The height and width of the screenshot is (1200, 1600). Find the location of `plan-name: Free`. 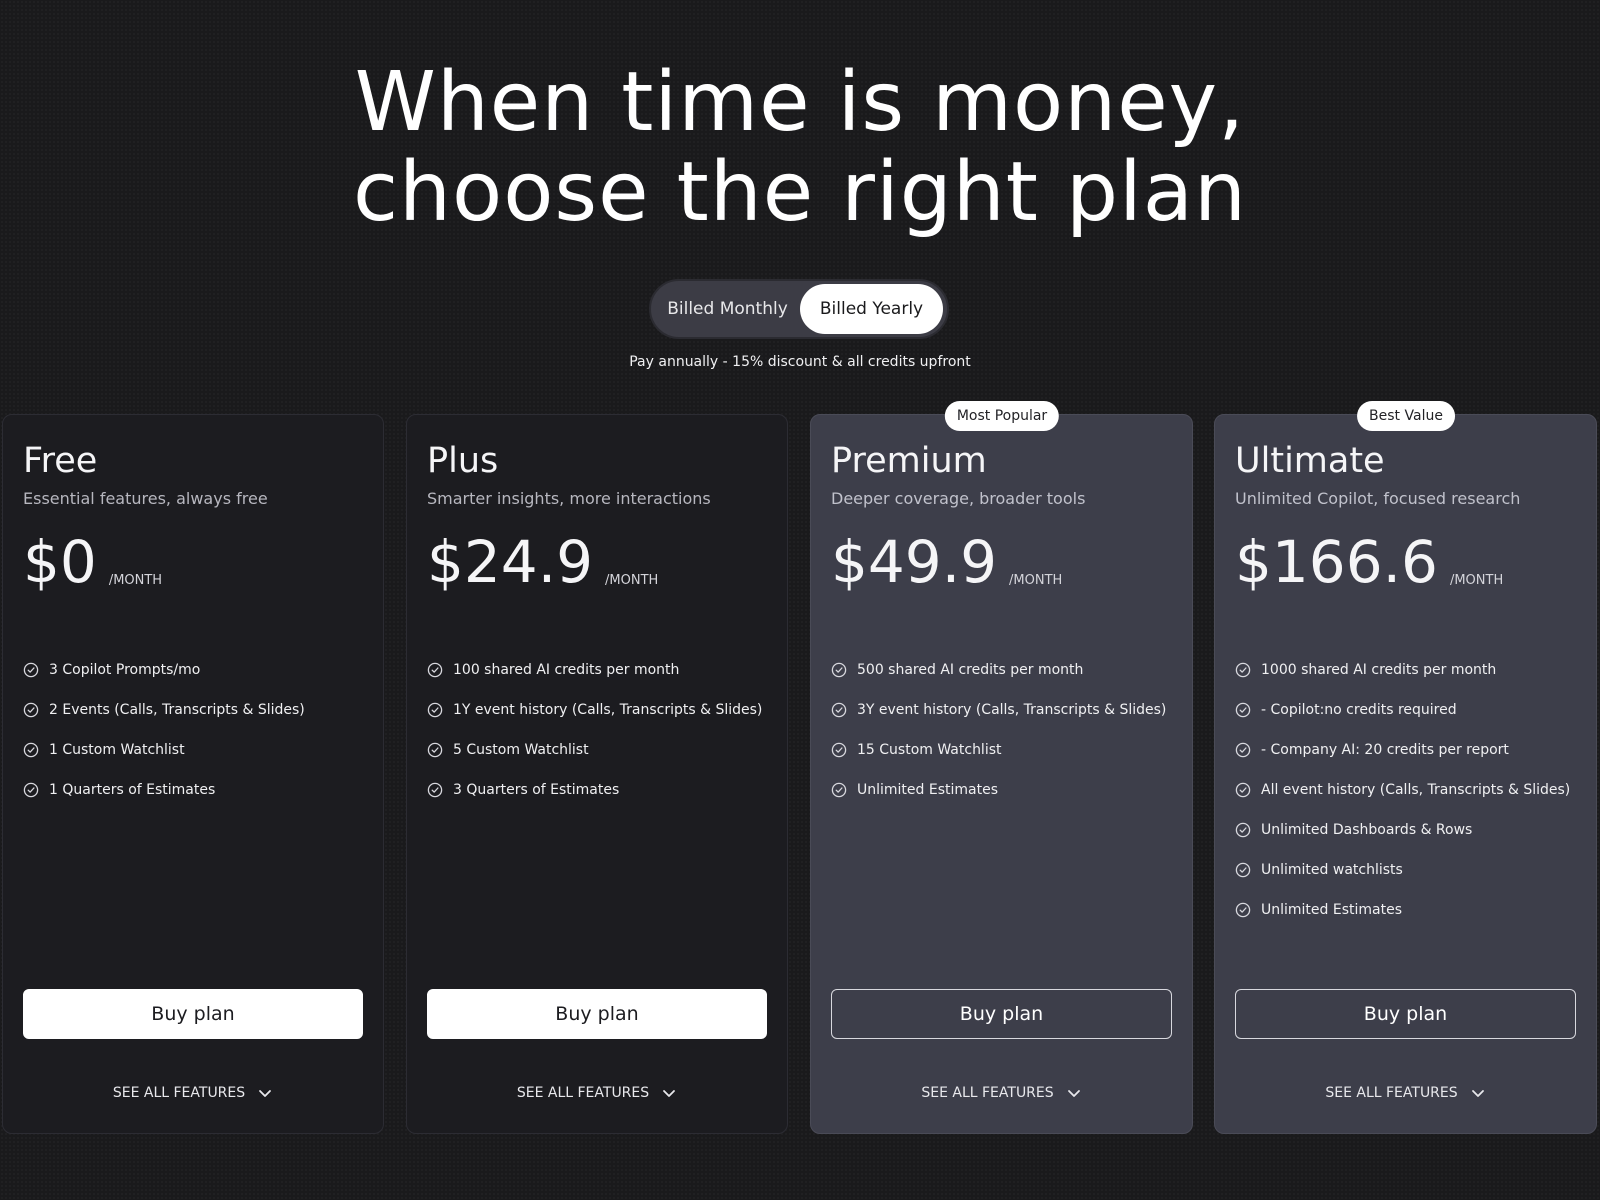

plan-name: Free is located at coordinates (60, 461).